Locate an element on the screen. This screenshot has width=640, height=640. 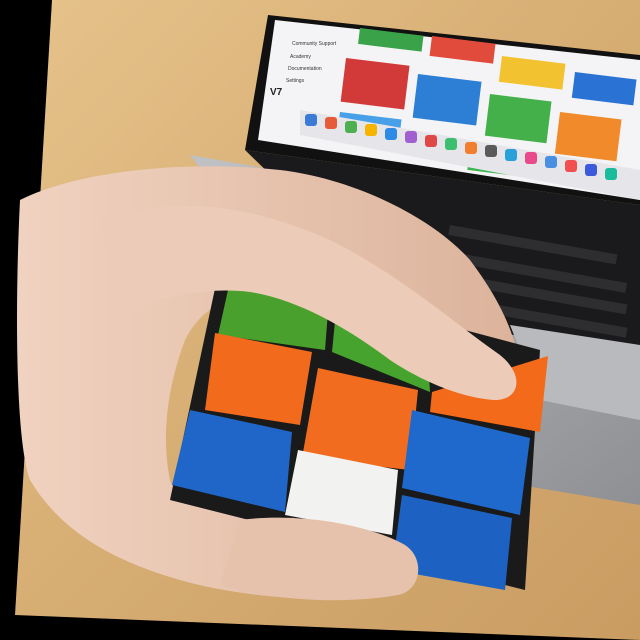
screen-brand: V7 is located at coordinates (276, 92).